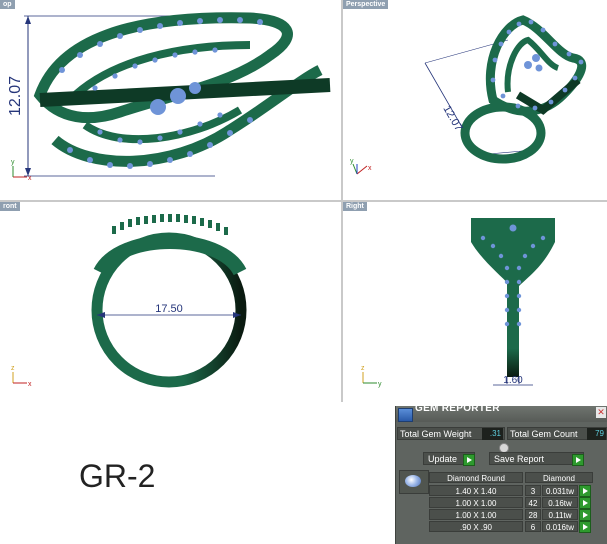 The width and height of the screenshot is (607, 544). Describe the element at coordinates (492, 434) in the screenshot. I see `total-gem-weight-value: .31` at that location.